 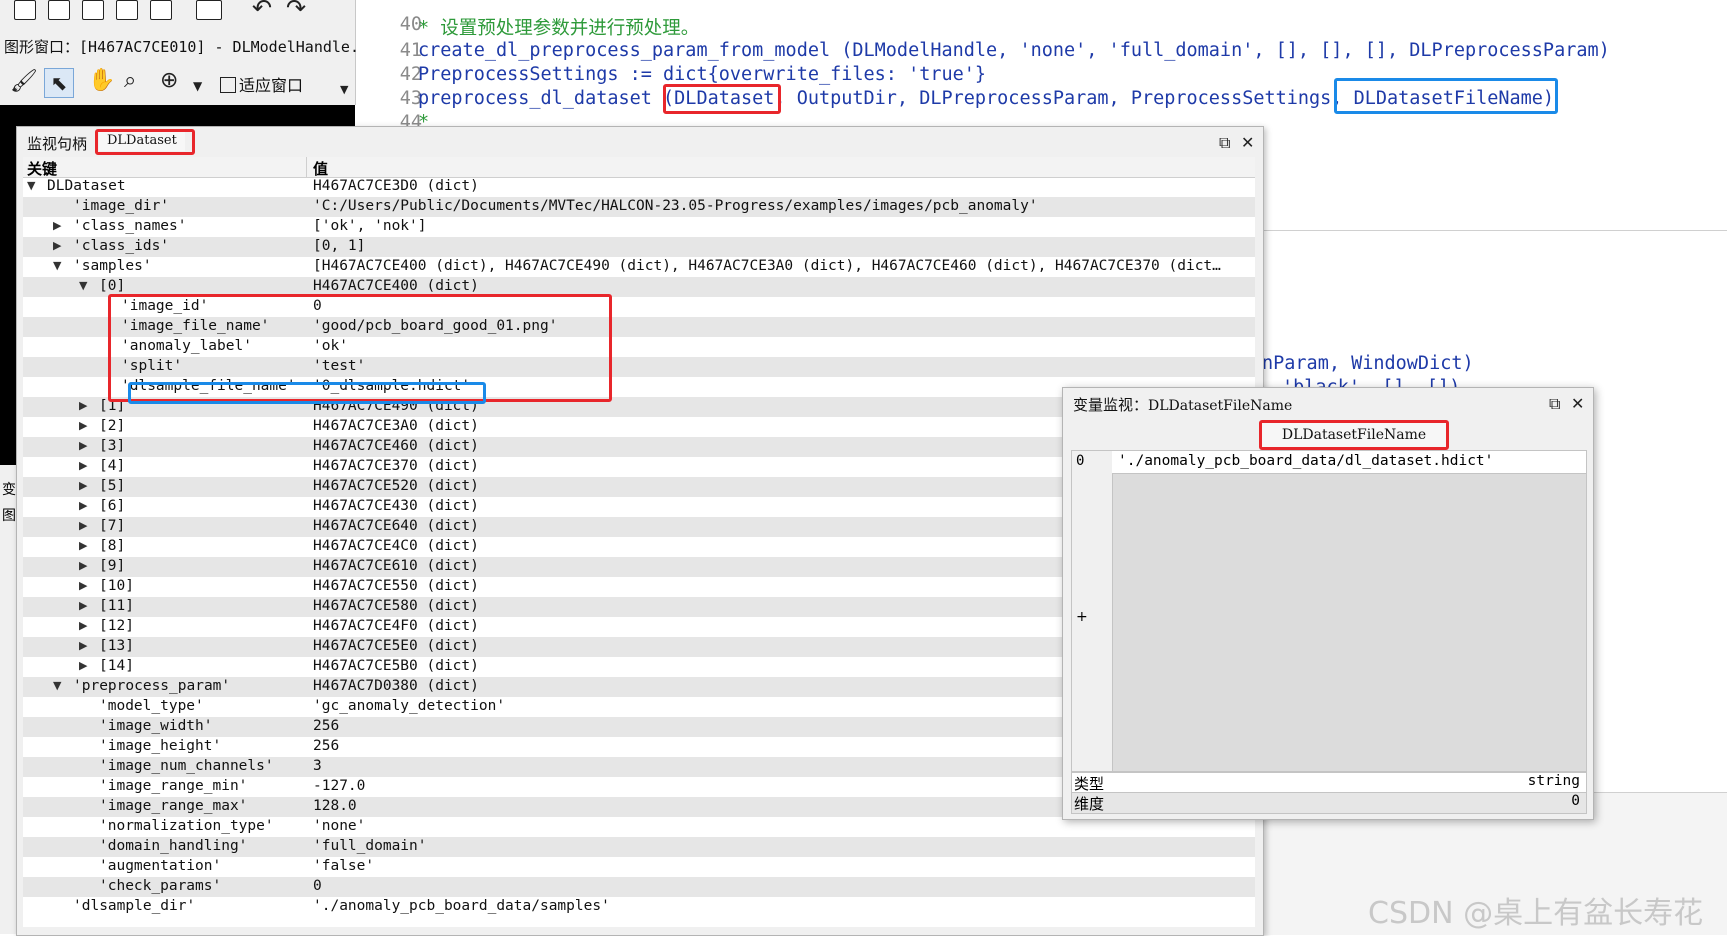 I want to click on row-key: DLDataset, so click(x=86, y=186).